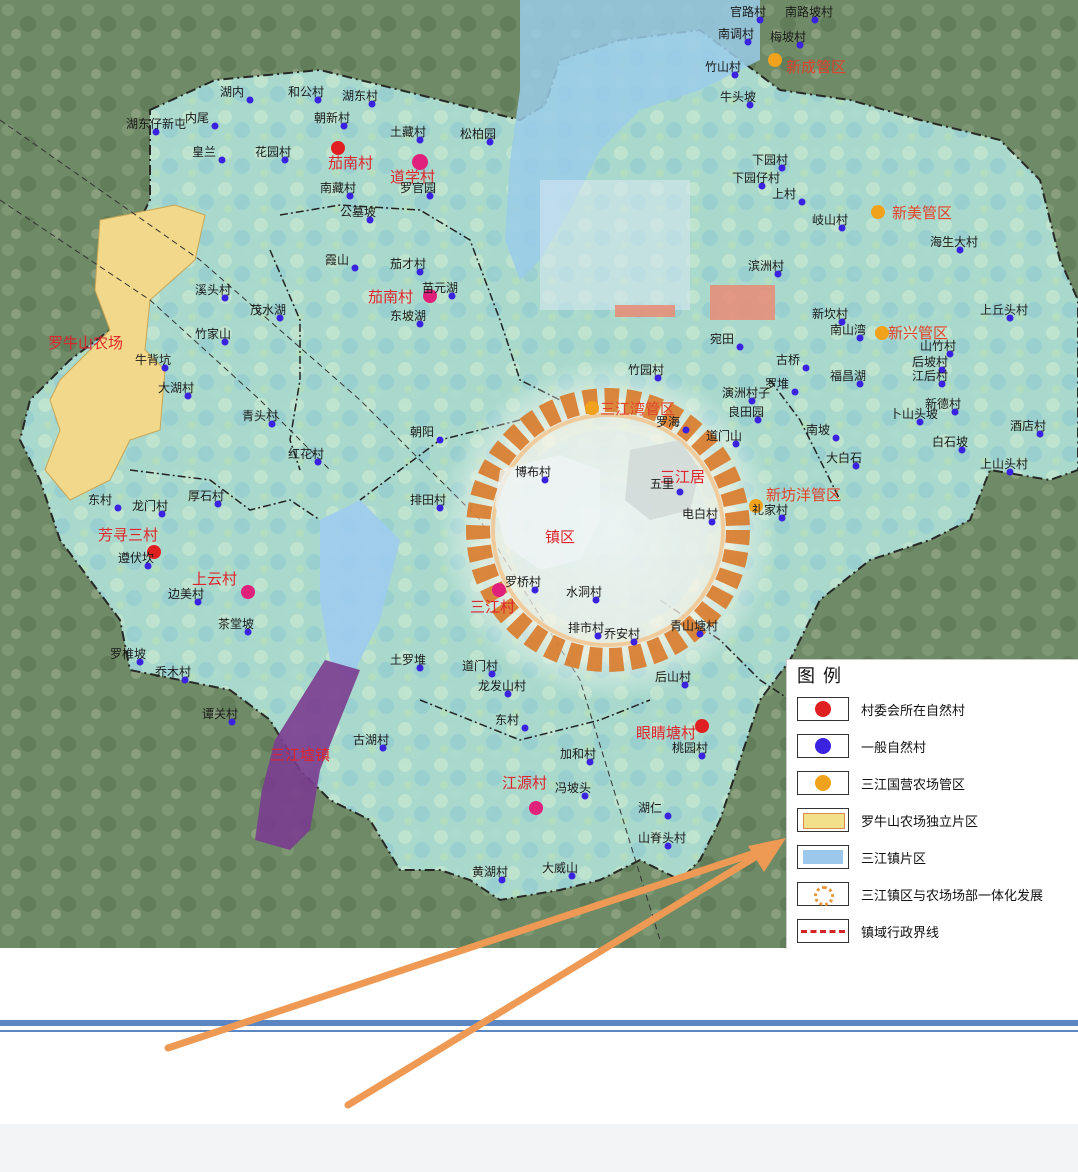  Describe the element at coordinates (767, 855) in the screenshot. I see `arrow-head` at that location.